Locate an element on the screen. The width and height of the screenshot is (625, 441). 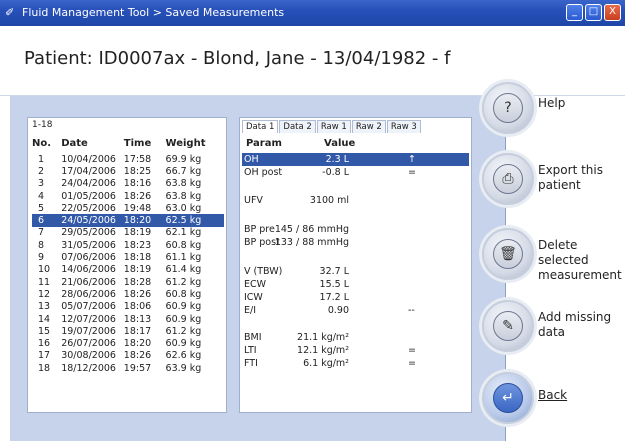
table-row: 4 01/05/2006 18:26 63.8 kg is located at coordinates (128, 196).